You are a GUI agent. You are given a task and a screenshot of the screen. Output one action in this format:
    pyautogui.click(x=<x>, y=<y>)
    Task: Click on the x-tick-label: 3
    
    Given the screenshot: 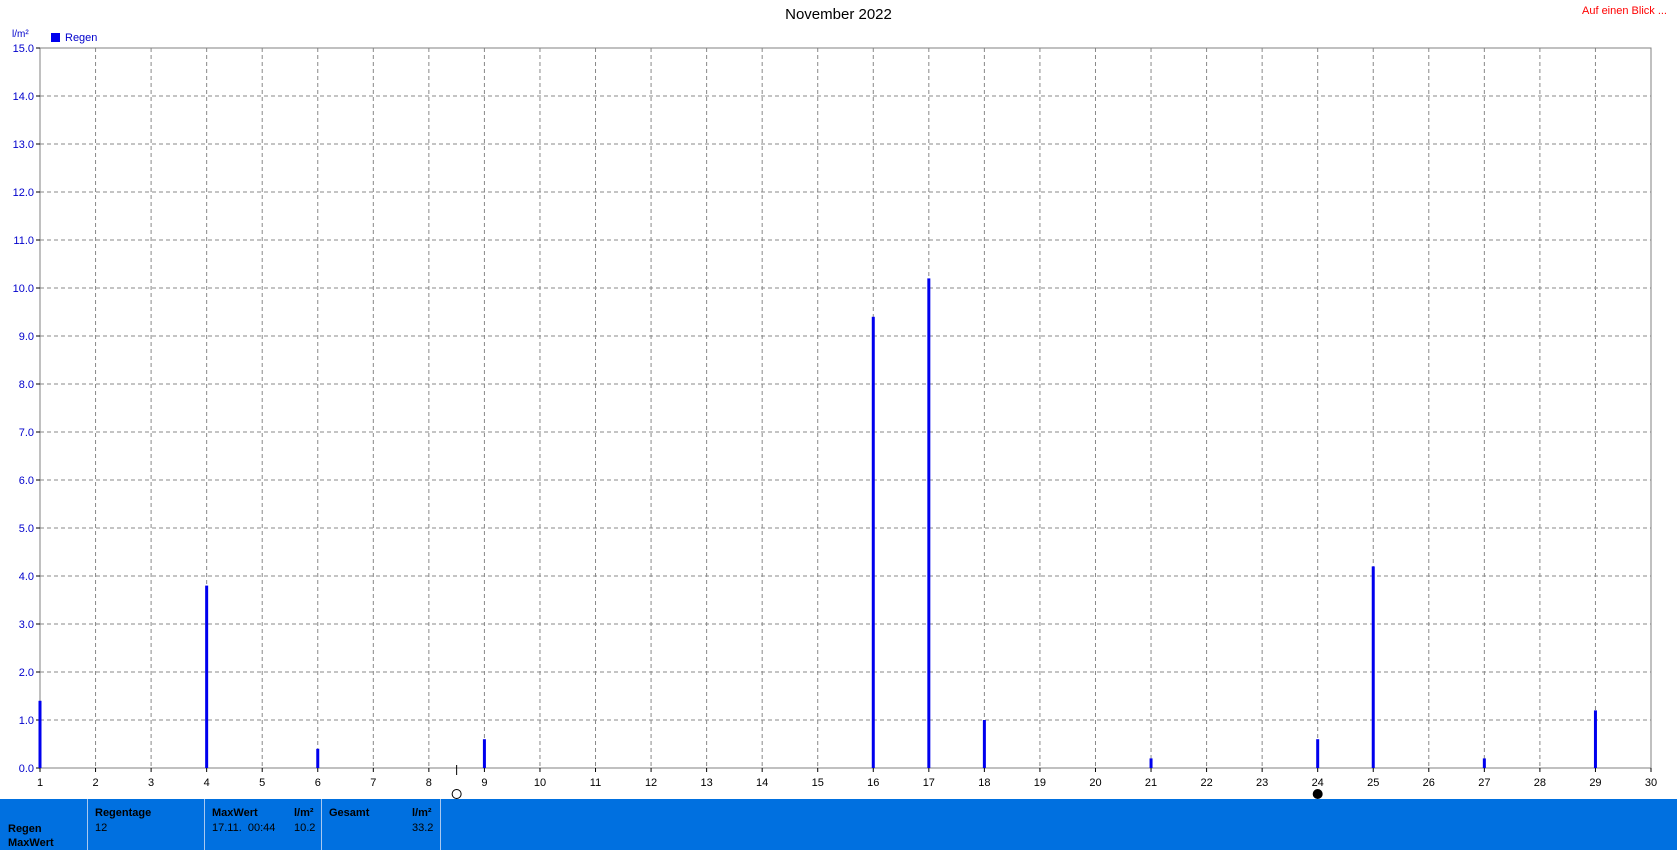 What is the action you would take?
    pyautogui.click(x=151, y=783)
    